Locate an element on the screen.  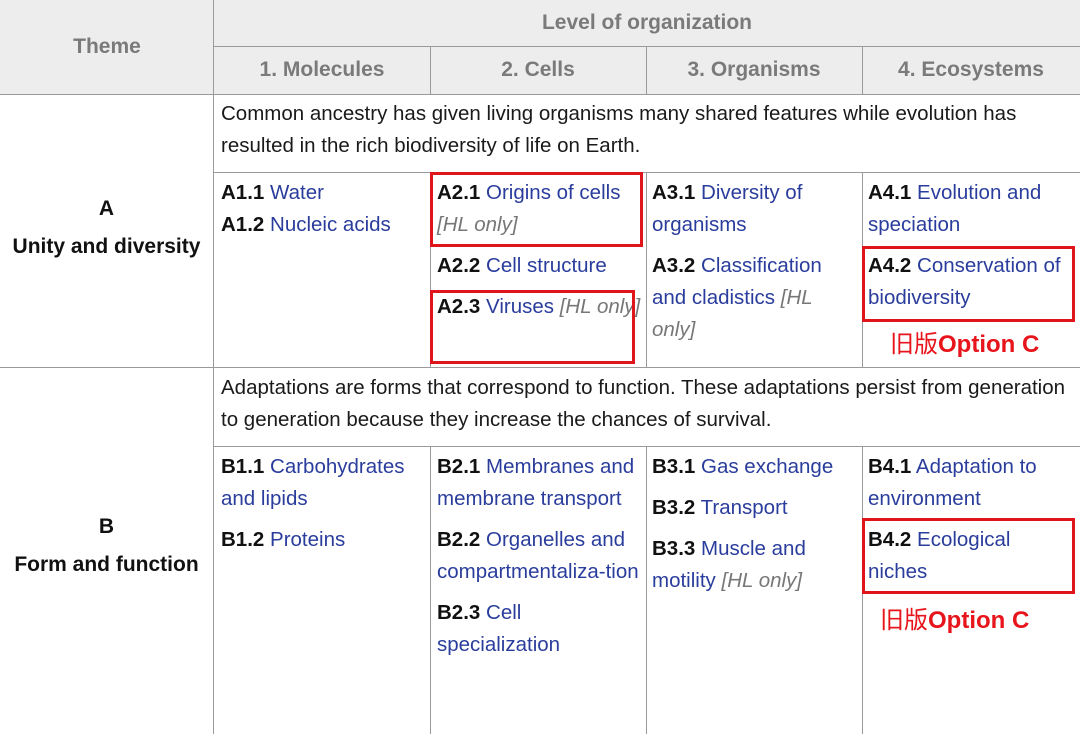
hl-only-tag: [HL only] is located at coordinates (762, 580).